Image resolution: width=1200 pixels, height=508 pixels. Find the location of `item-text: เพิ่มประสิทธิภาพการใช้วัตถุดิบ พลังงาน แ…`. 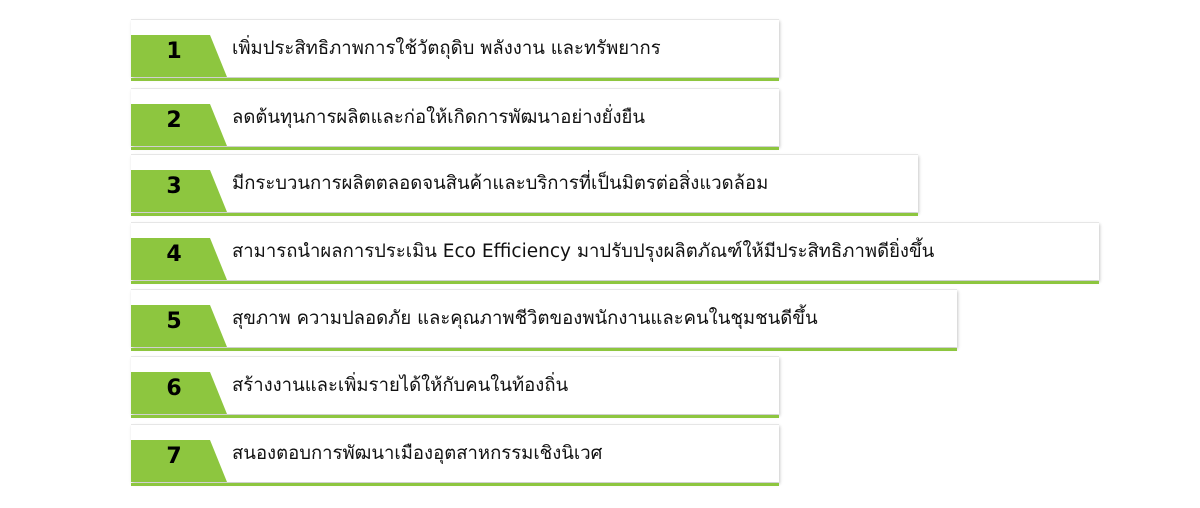

item-text: เพิ่มประสิทธิภาพการใช้วัตถุดิบ พลังงาน แ… is located at coordinates (446, 48).